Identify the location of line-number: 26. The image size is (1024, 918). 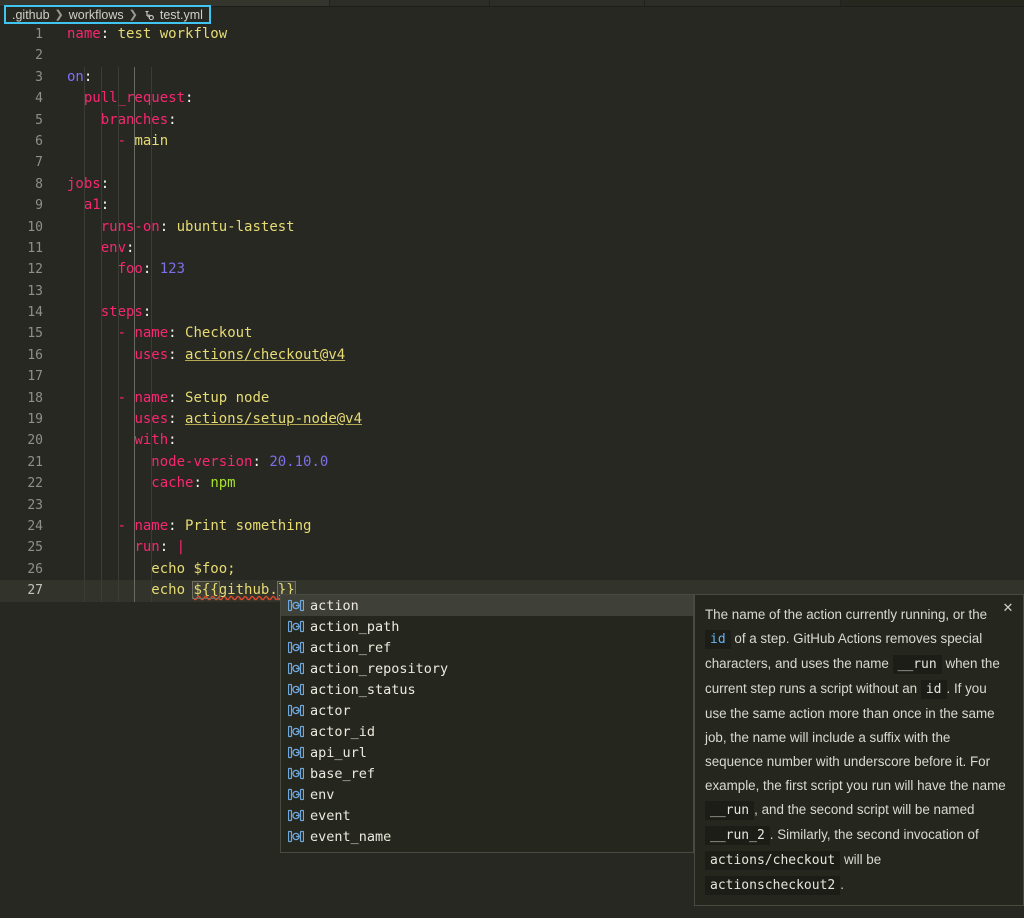
(26, 569).